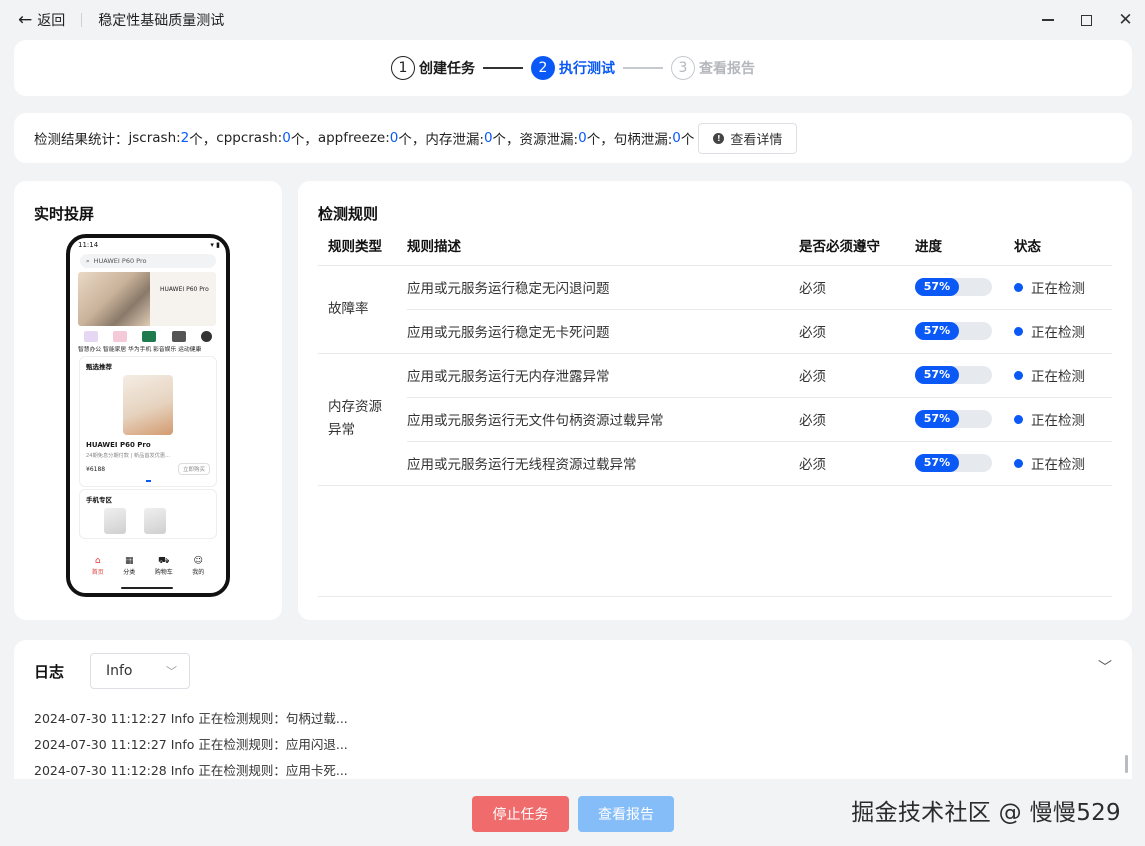 The image size is (1145, 846). I want to click on view-details-button: ! 查看详情, so click(748, 138).